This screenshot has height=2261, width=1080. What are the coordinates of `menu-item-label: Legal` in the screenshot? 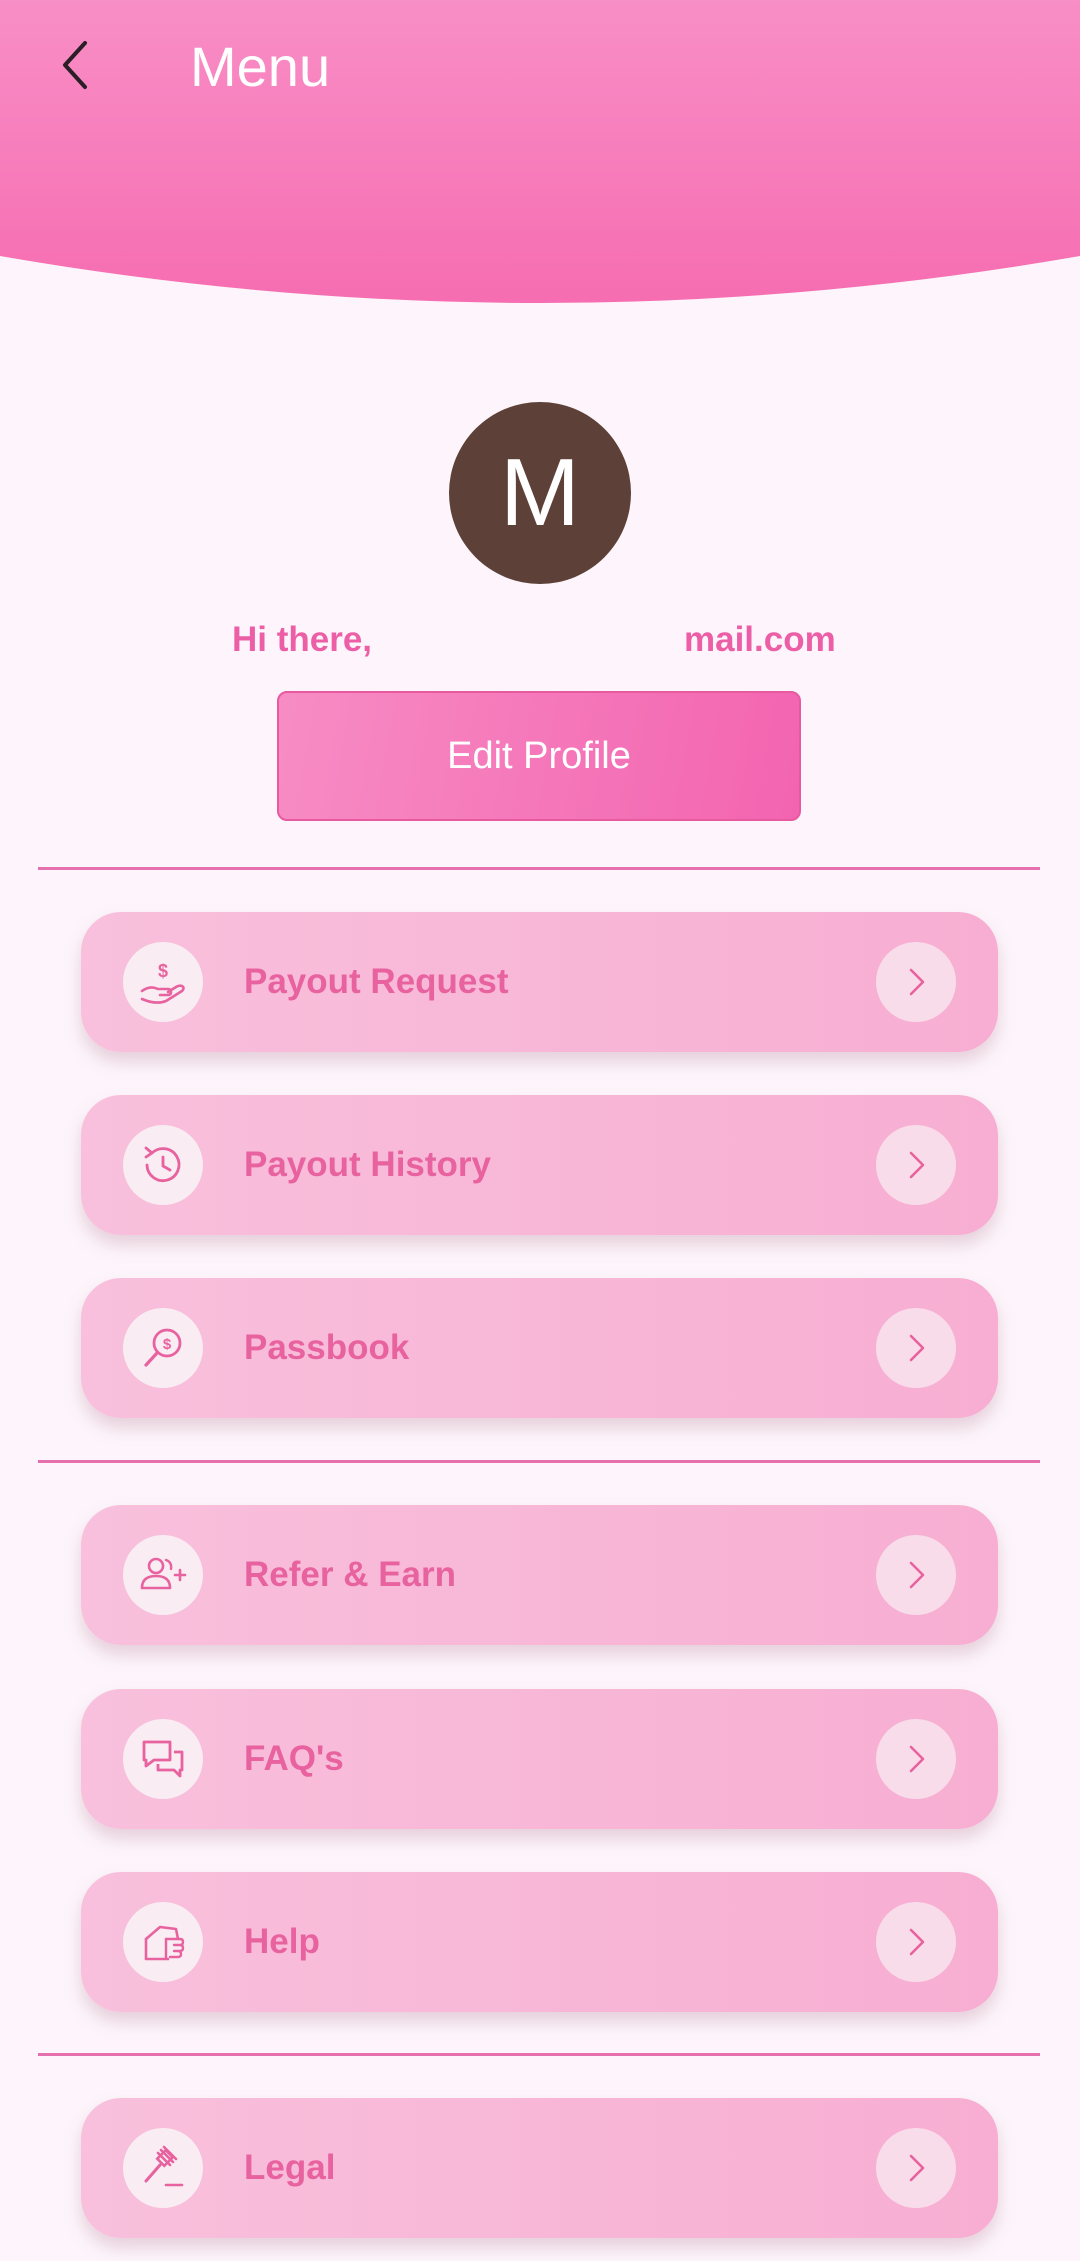 It's located at (290, 2167).